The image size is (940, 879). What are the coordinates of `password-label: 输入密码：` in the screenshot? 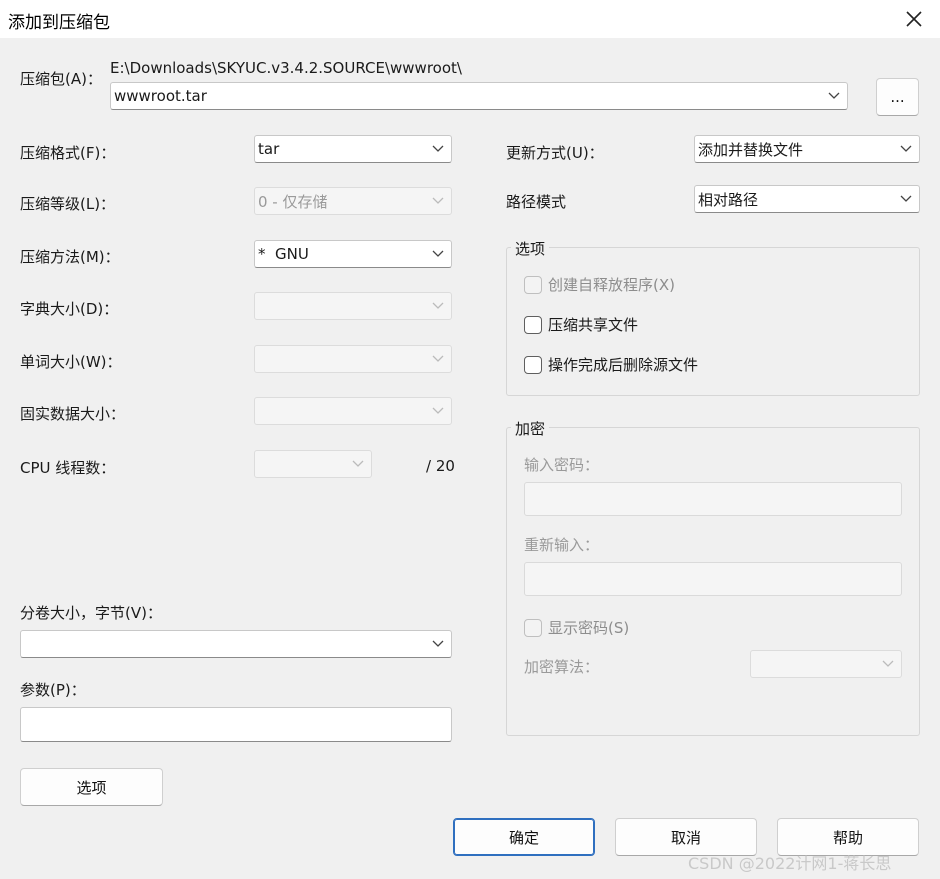 It's located at (562, 465).